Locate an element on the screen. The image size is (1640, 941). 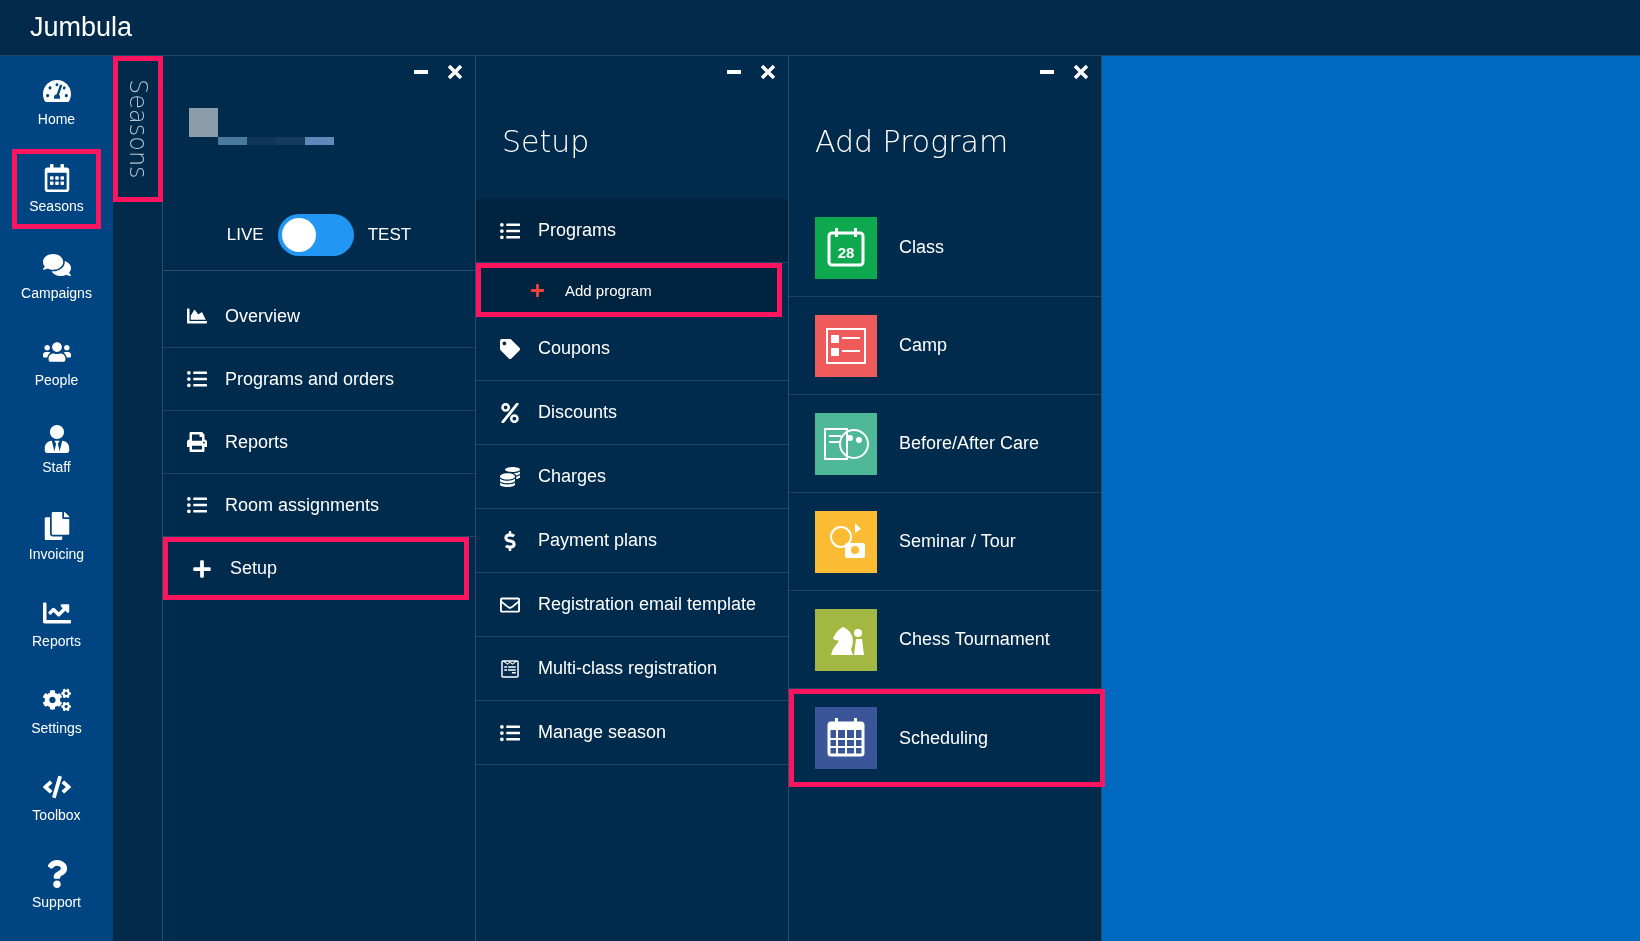
live-label: LIVE is located at coordinates (245, 235).